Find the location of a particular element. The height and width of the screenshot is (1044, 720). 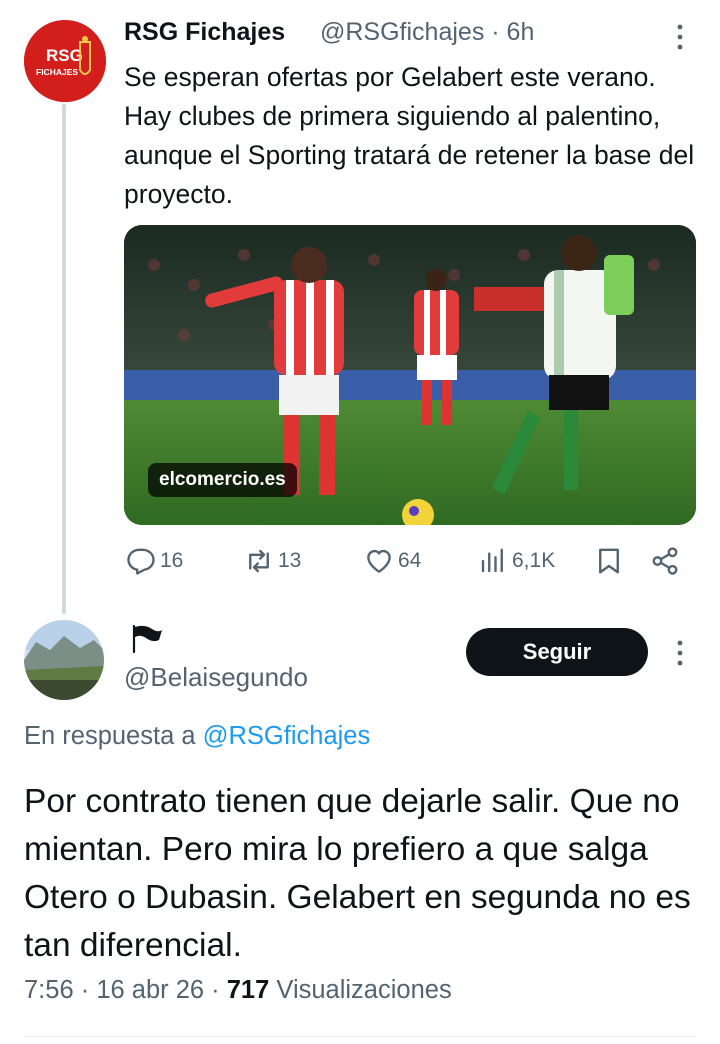

views-count: 6,1K is located at coordinates (534, 560).